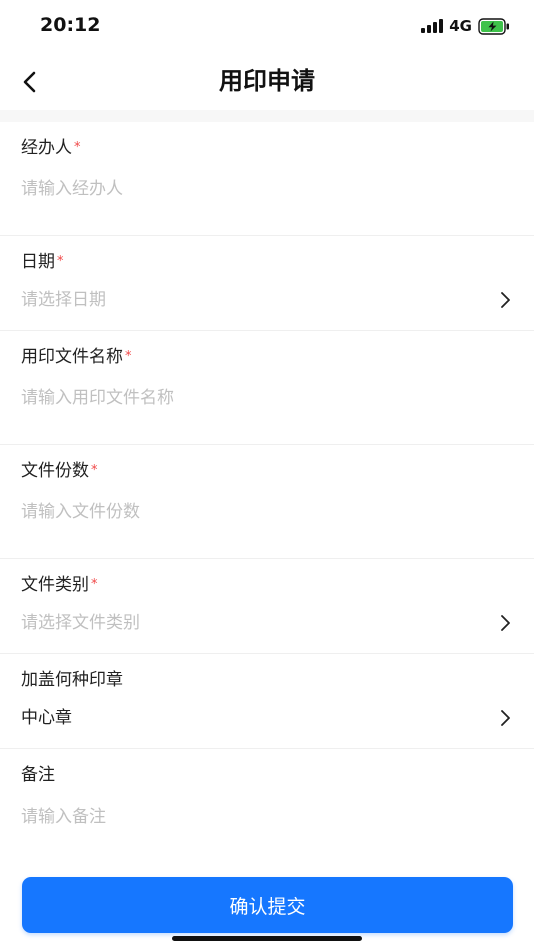  Describe the element at coordinates (267, 701) in the screenshot. I see `form-row-seal-type: 加盖何种印章 中心章` at that location.